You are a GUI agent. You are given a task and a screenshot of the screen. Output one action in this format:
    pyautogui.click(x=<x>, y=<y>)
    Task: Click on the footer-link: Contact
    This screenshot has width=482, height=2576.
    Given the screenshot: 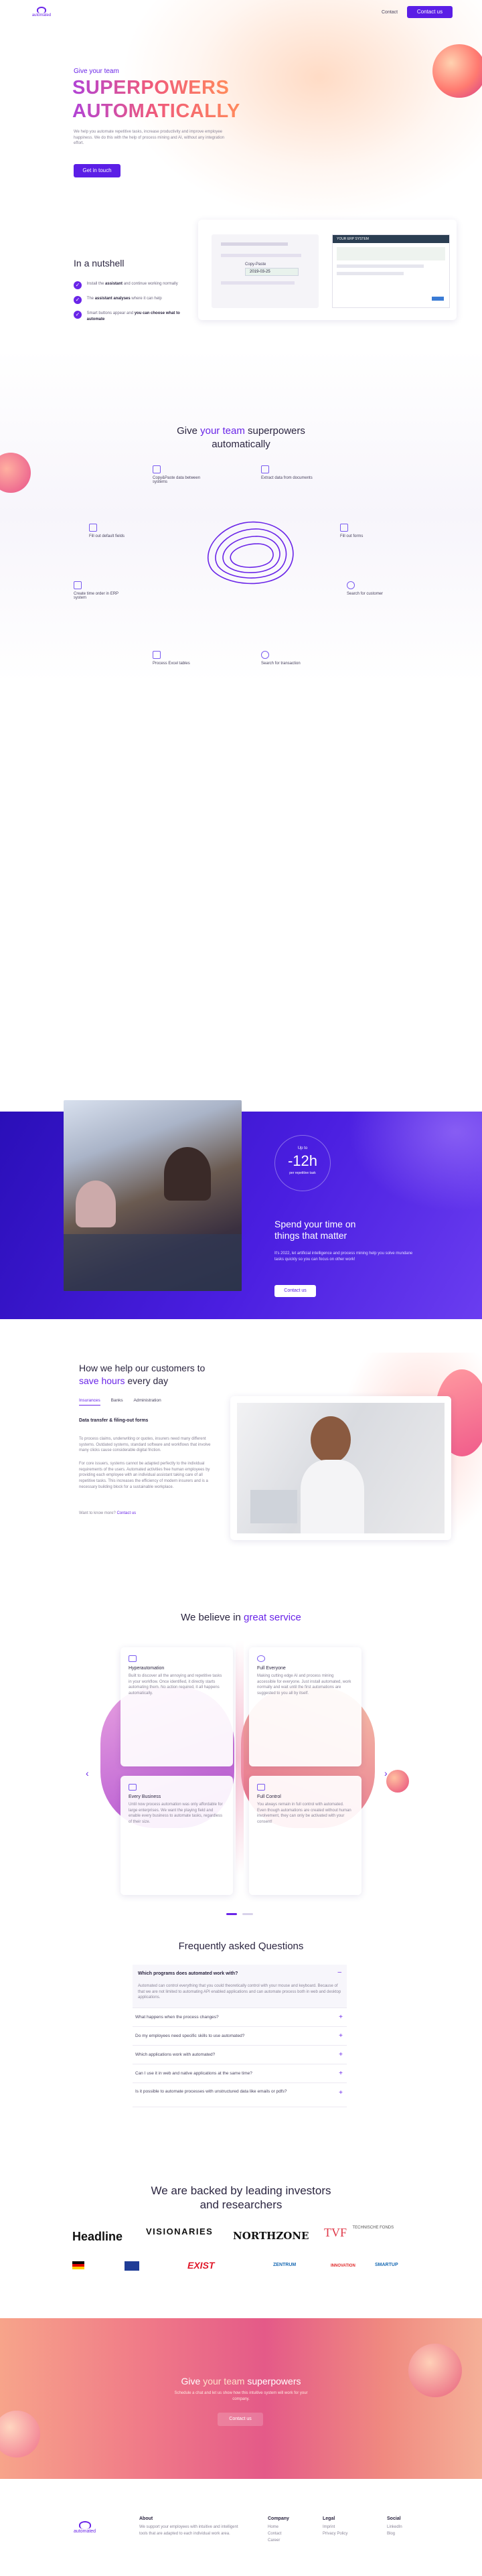 What is the action you would take?
    pyautogui.click(x=278, y=2533)
    